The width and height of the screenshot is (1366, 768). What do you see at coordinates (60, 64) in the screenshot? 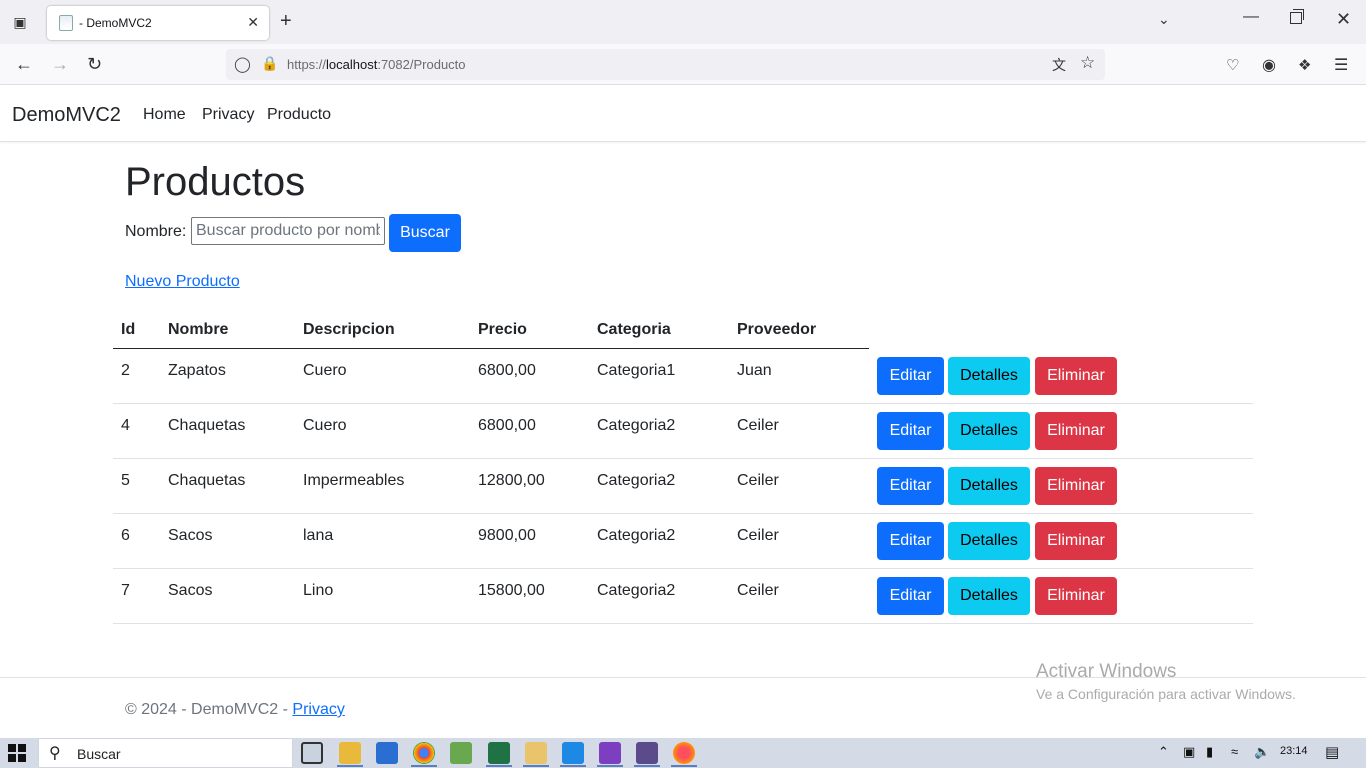
I see `forward-icon: →` at bounding box center [60, 64].